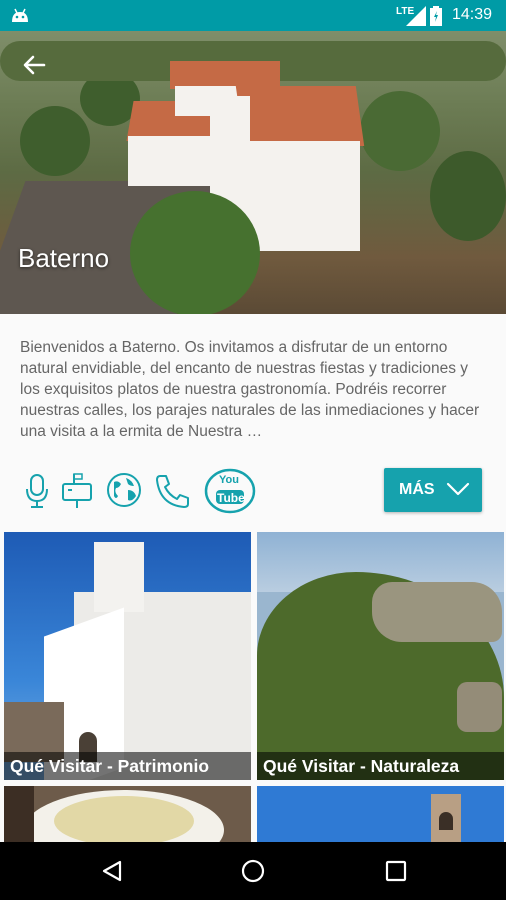 The height and width of the screenshot is (900, 506). I want to click on tile-patrimonio: Qué Visitar - Patrimonio, so click(127, 656).